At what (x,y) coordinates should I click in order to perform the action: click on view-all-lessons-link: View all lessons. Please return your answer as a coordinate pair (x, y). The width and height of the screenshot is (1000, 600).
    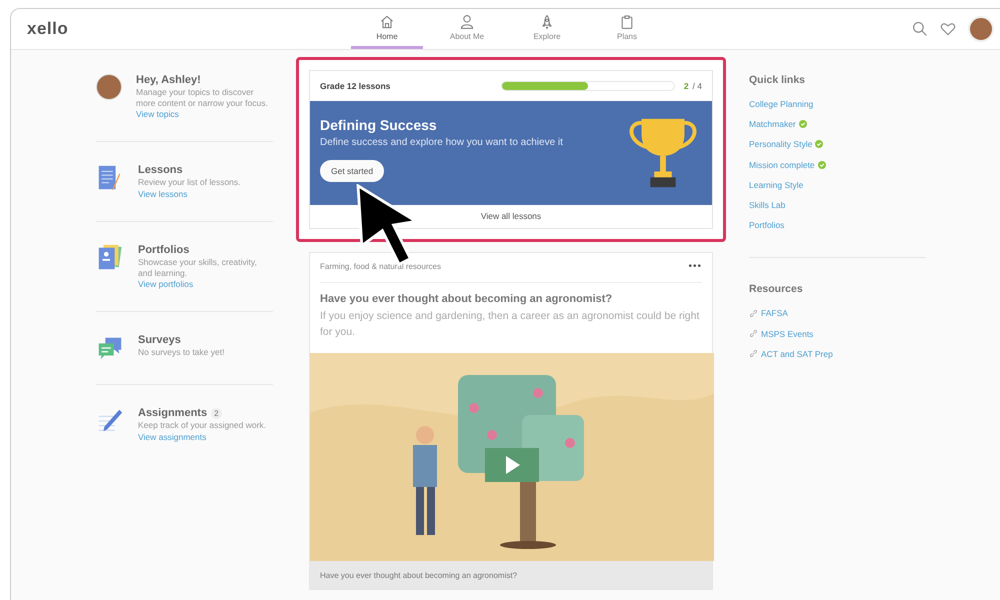
    Looking at the image, I should click on (511, 216).